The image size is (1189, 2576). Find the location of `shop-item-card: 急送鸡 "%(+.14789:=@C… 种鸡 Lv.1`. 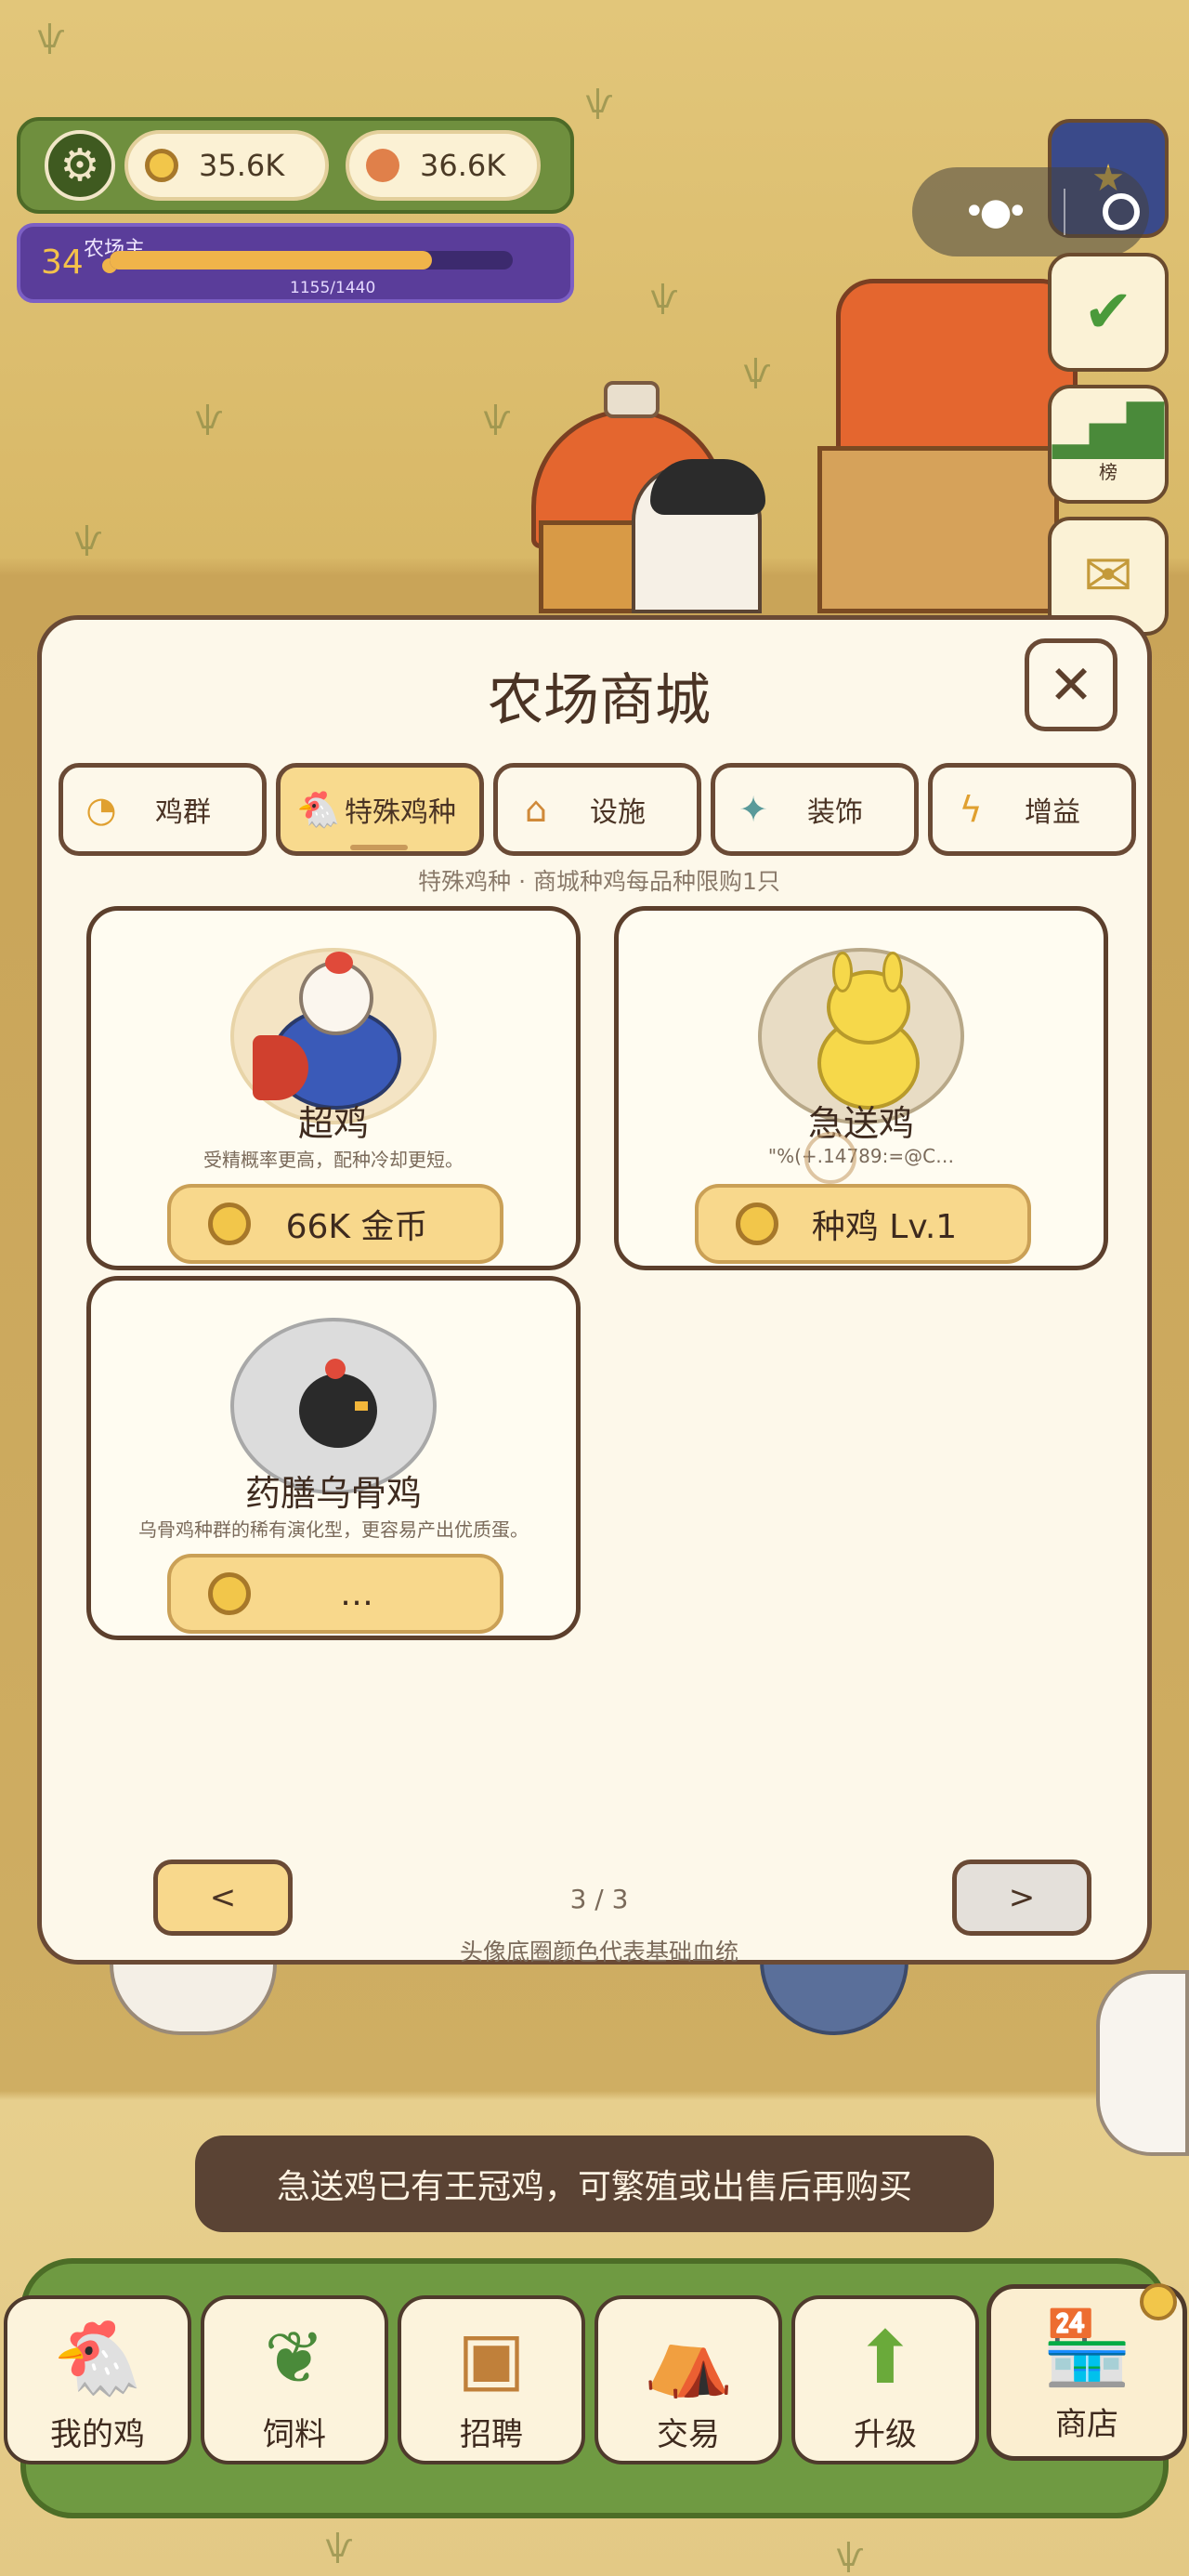

shop-item-card: 急送鸡 "%(+.14789:=@C… 种鸡 Lv.1 is located at coordinates (861, 1088).